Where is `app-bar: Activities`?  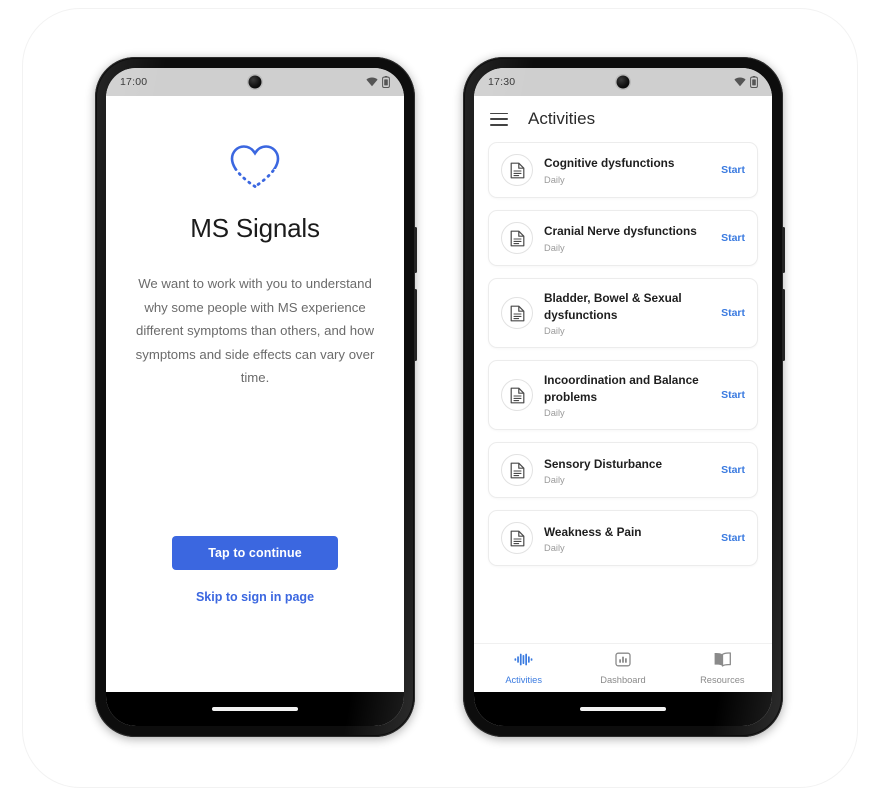
app-bar: Activities is located at coordinates (623, 119).